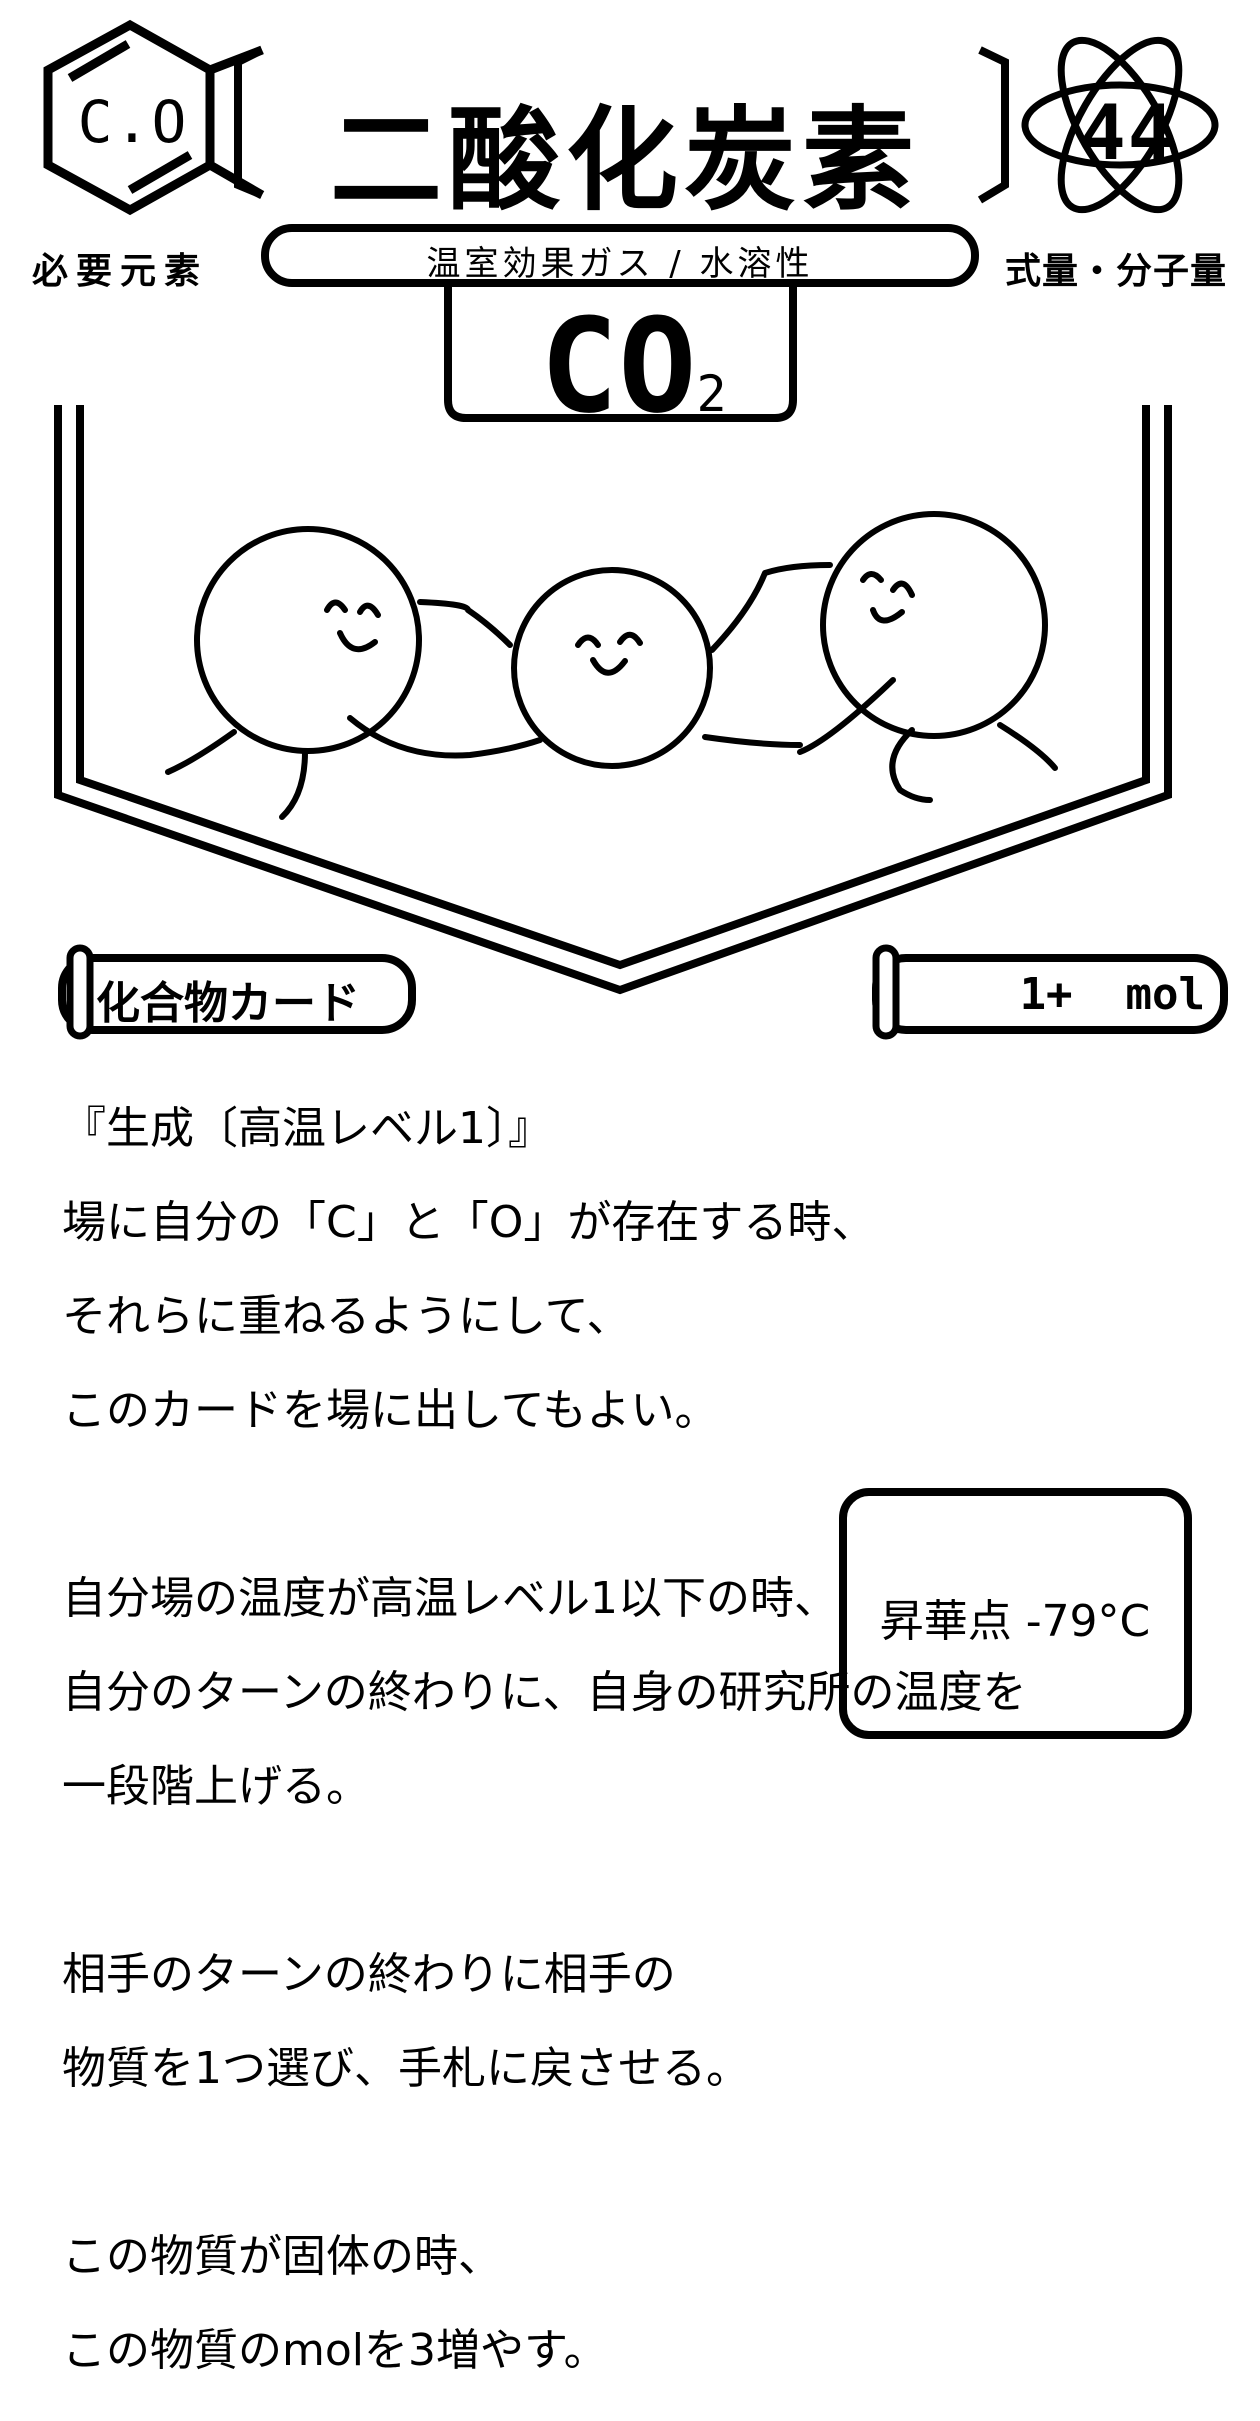 This screenshot has height=2421, width=1260. What do you see at coordinates (308, 640) in the screenshot?
I see `oxygen-left-face` at bounding box center [308, 640].